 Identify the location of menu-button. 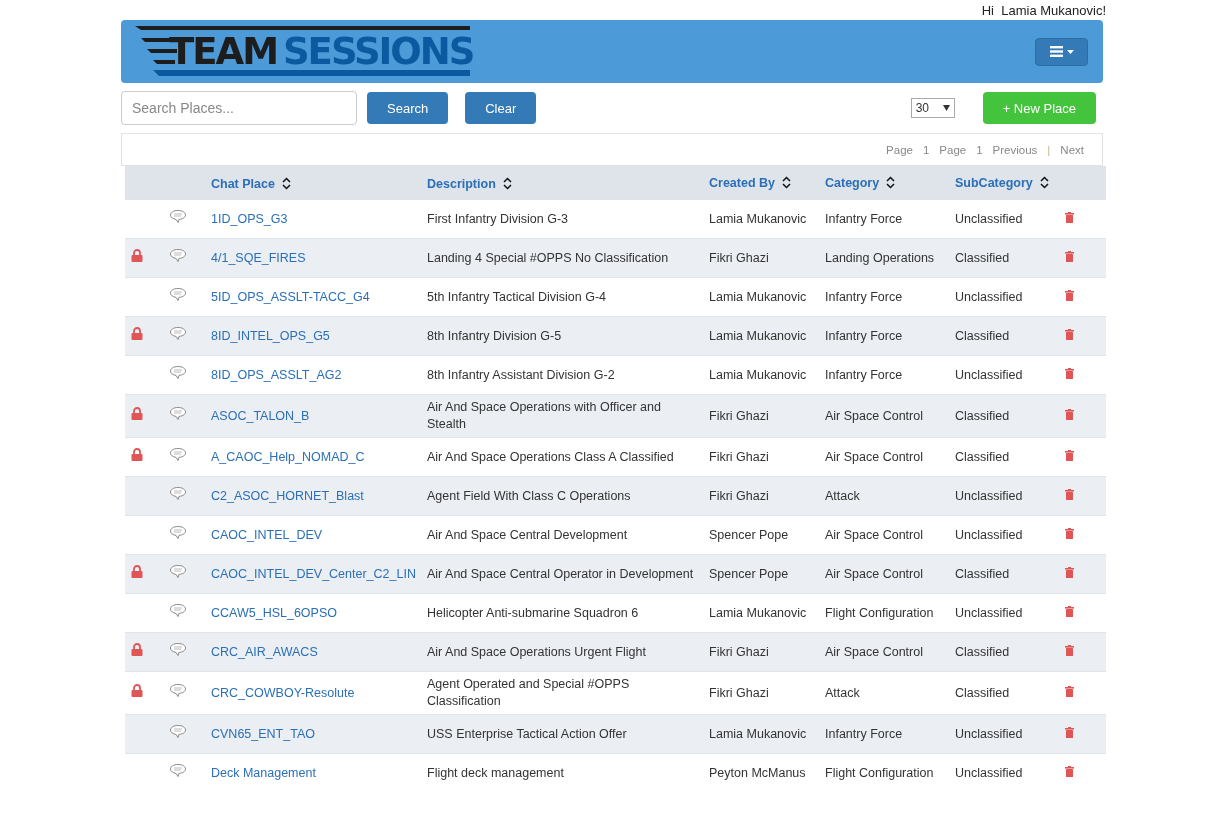
(1061, 51).